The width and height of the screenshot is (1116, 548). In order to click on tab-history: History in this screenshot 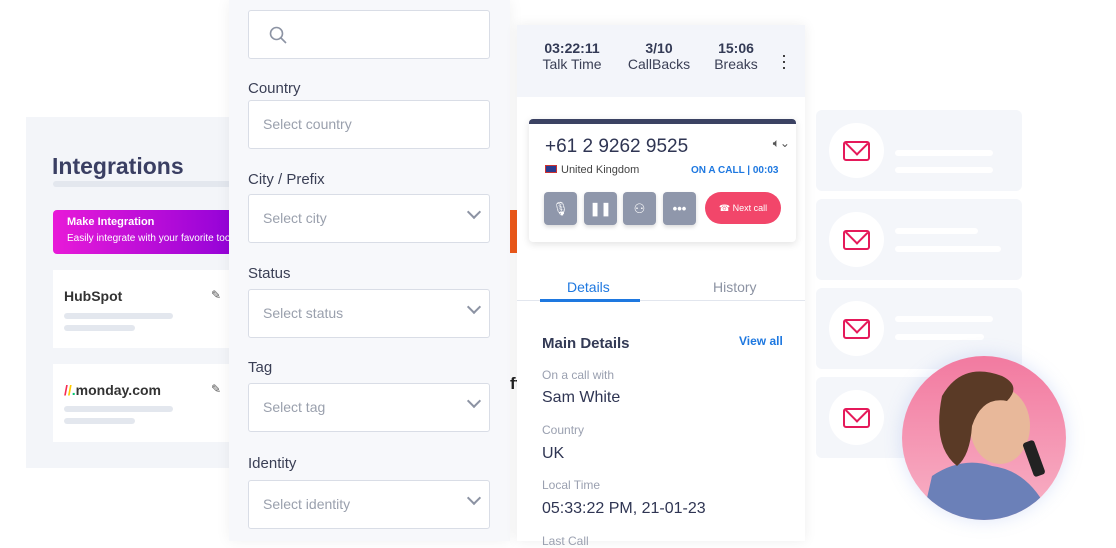, I will do `click(735, 287)`.